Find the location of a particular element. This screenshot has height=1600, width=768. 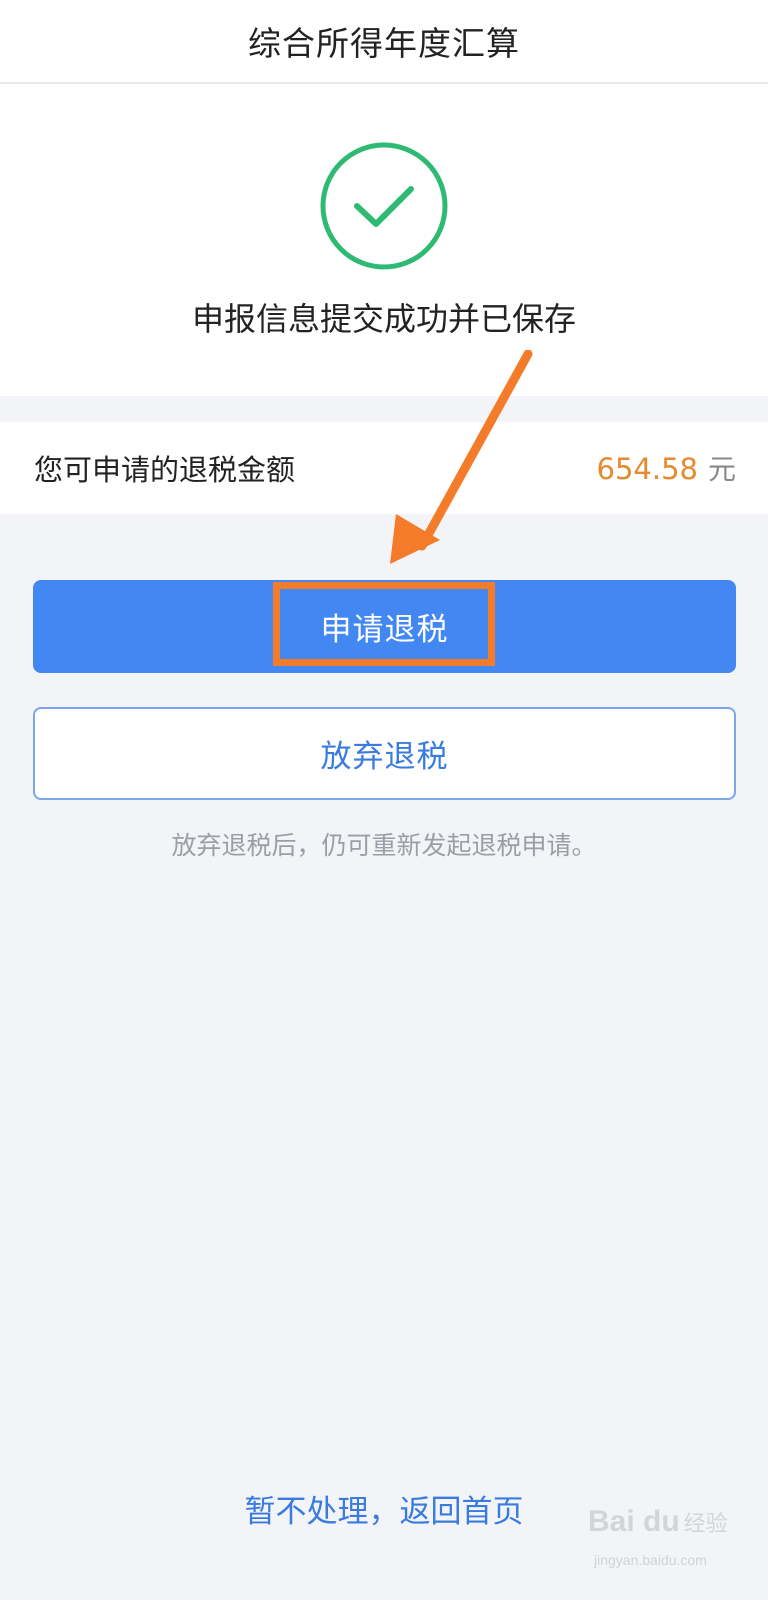

give-up-hint: 放弃退税后，仍可重新发起退税申请。 is located at coordinates (384, 845).